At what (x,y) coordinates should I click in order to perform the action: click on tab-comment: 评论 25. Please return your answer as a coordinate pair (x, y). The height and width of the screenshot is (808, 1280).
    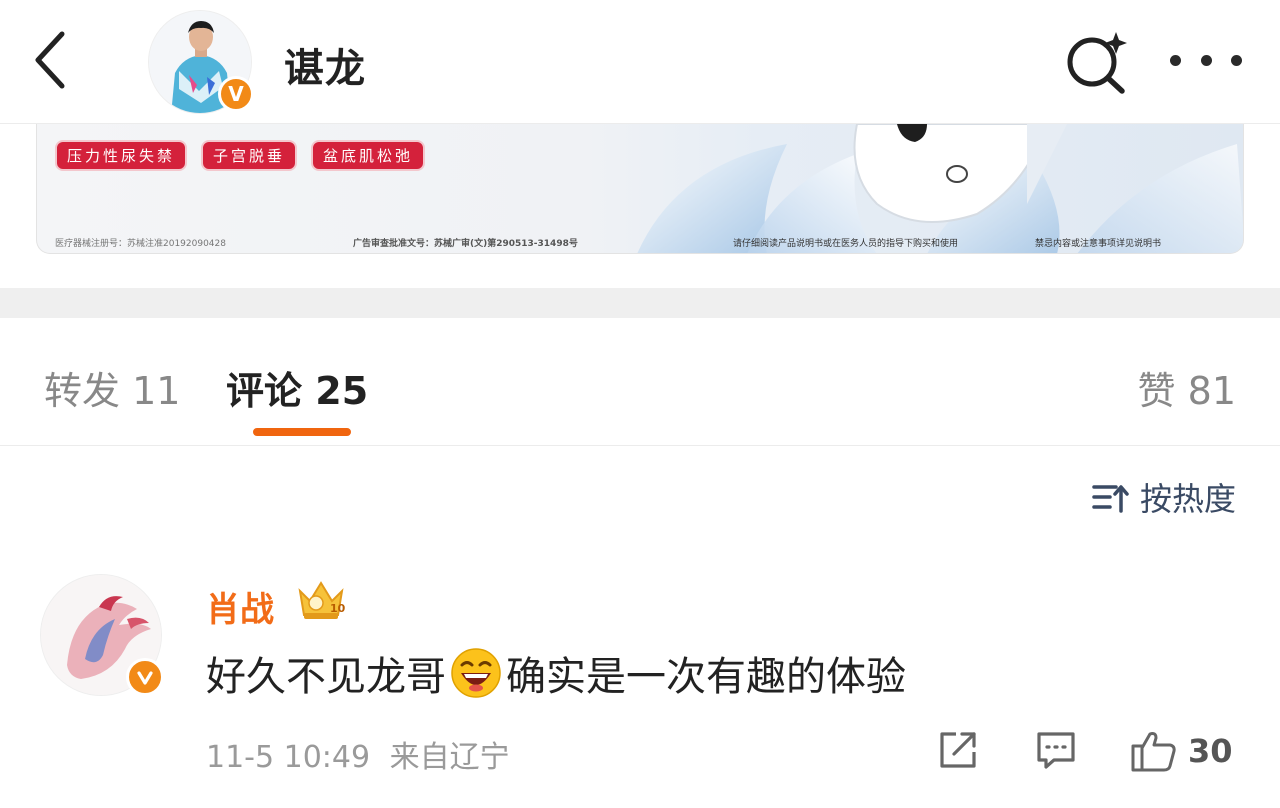
    Looking at the image, I should click on (297, 387).